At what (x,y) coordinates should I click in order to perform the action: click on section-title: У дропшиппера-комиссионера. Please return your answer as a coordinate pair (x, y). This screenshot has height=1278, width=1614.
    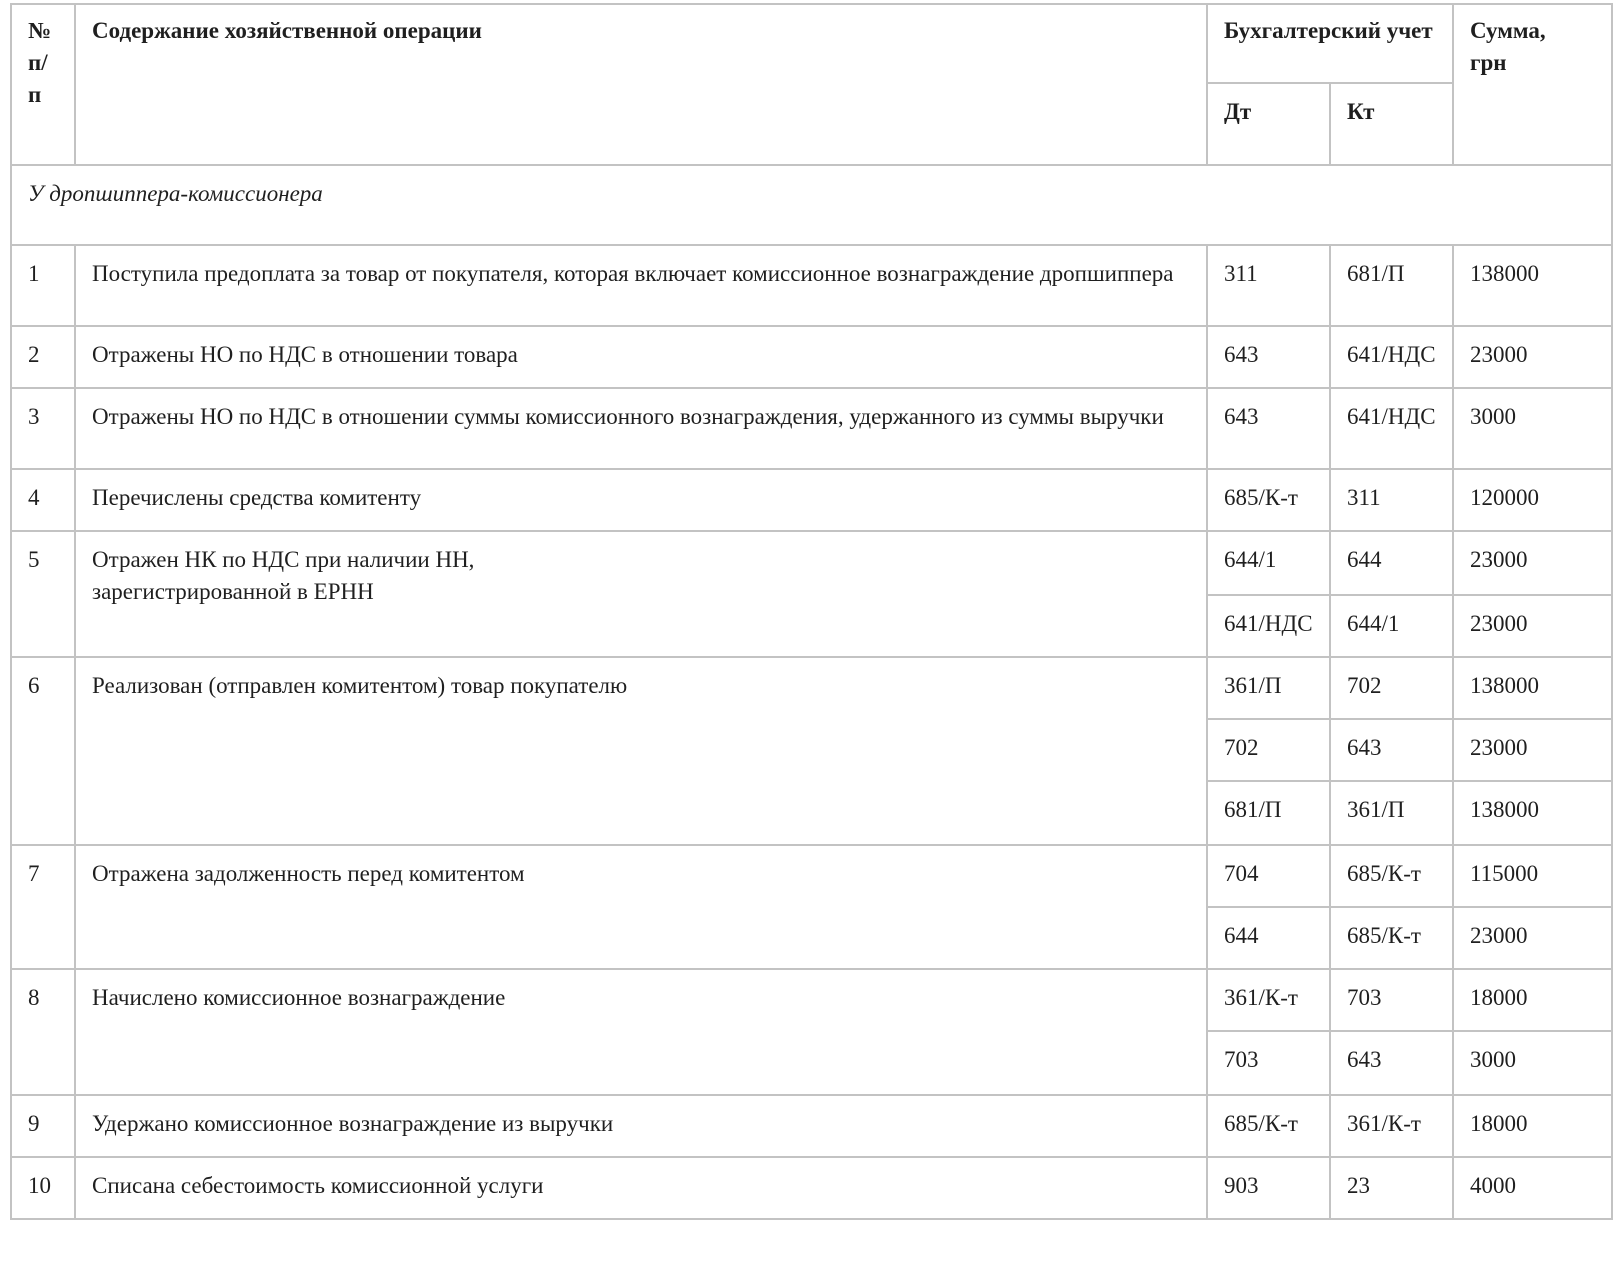
    Looking at the image, I should click on (811, 205).